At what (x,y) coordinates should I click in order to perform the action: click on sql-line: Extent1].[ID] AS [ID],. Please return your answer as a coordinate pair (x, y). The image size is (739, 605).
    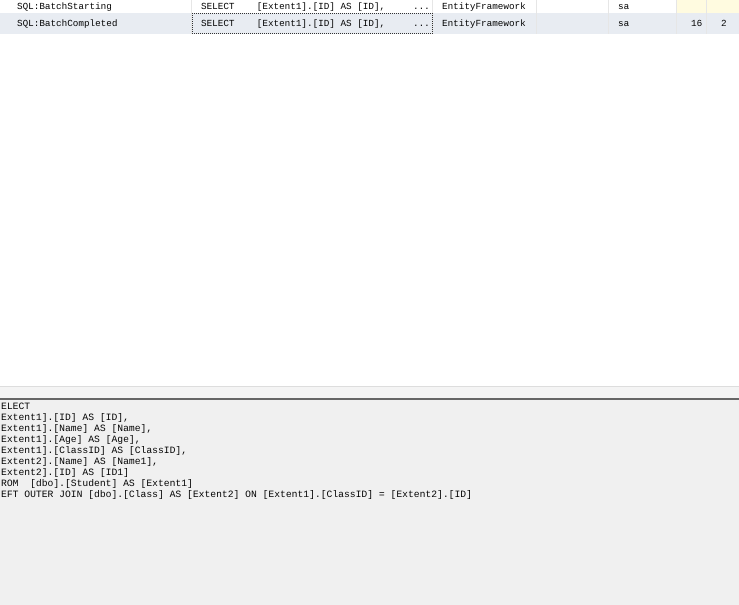
    Looking at the image, I should click on (65, 417).